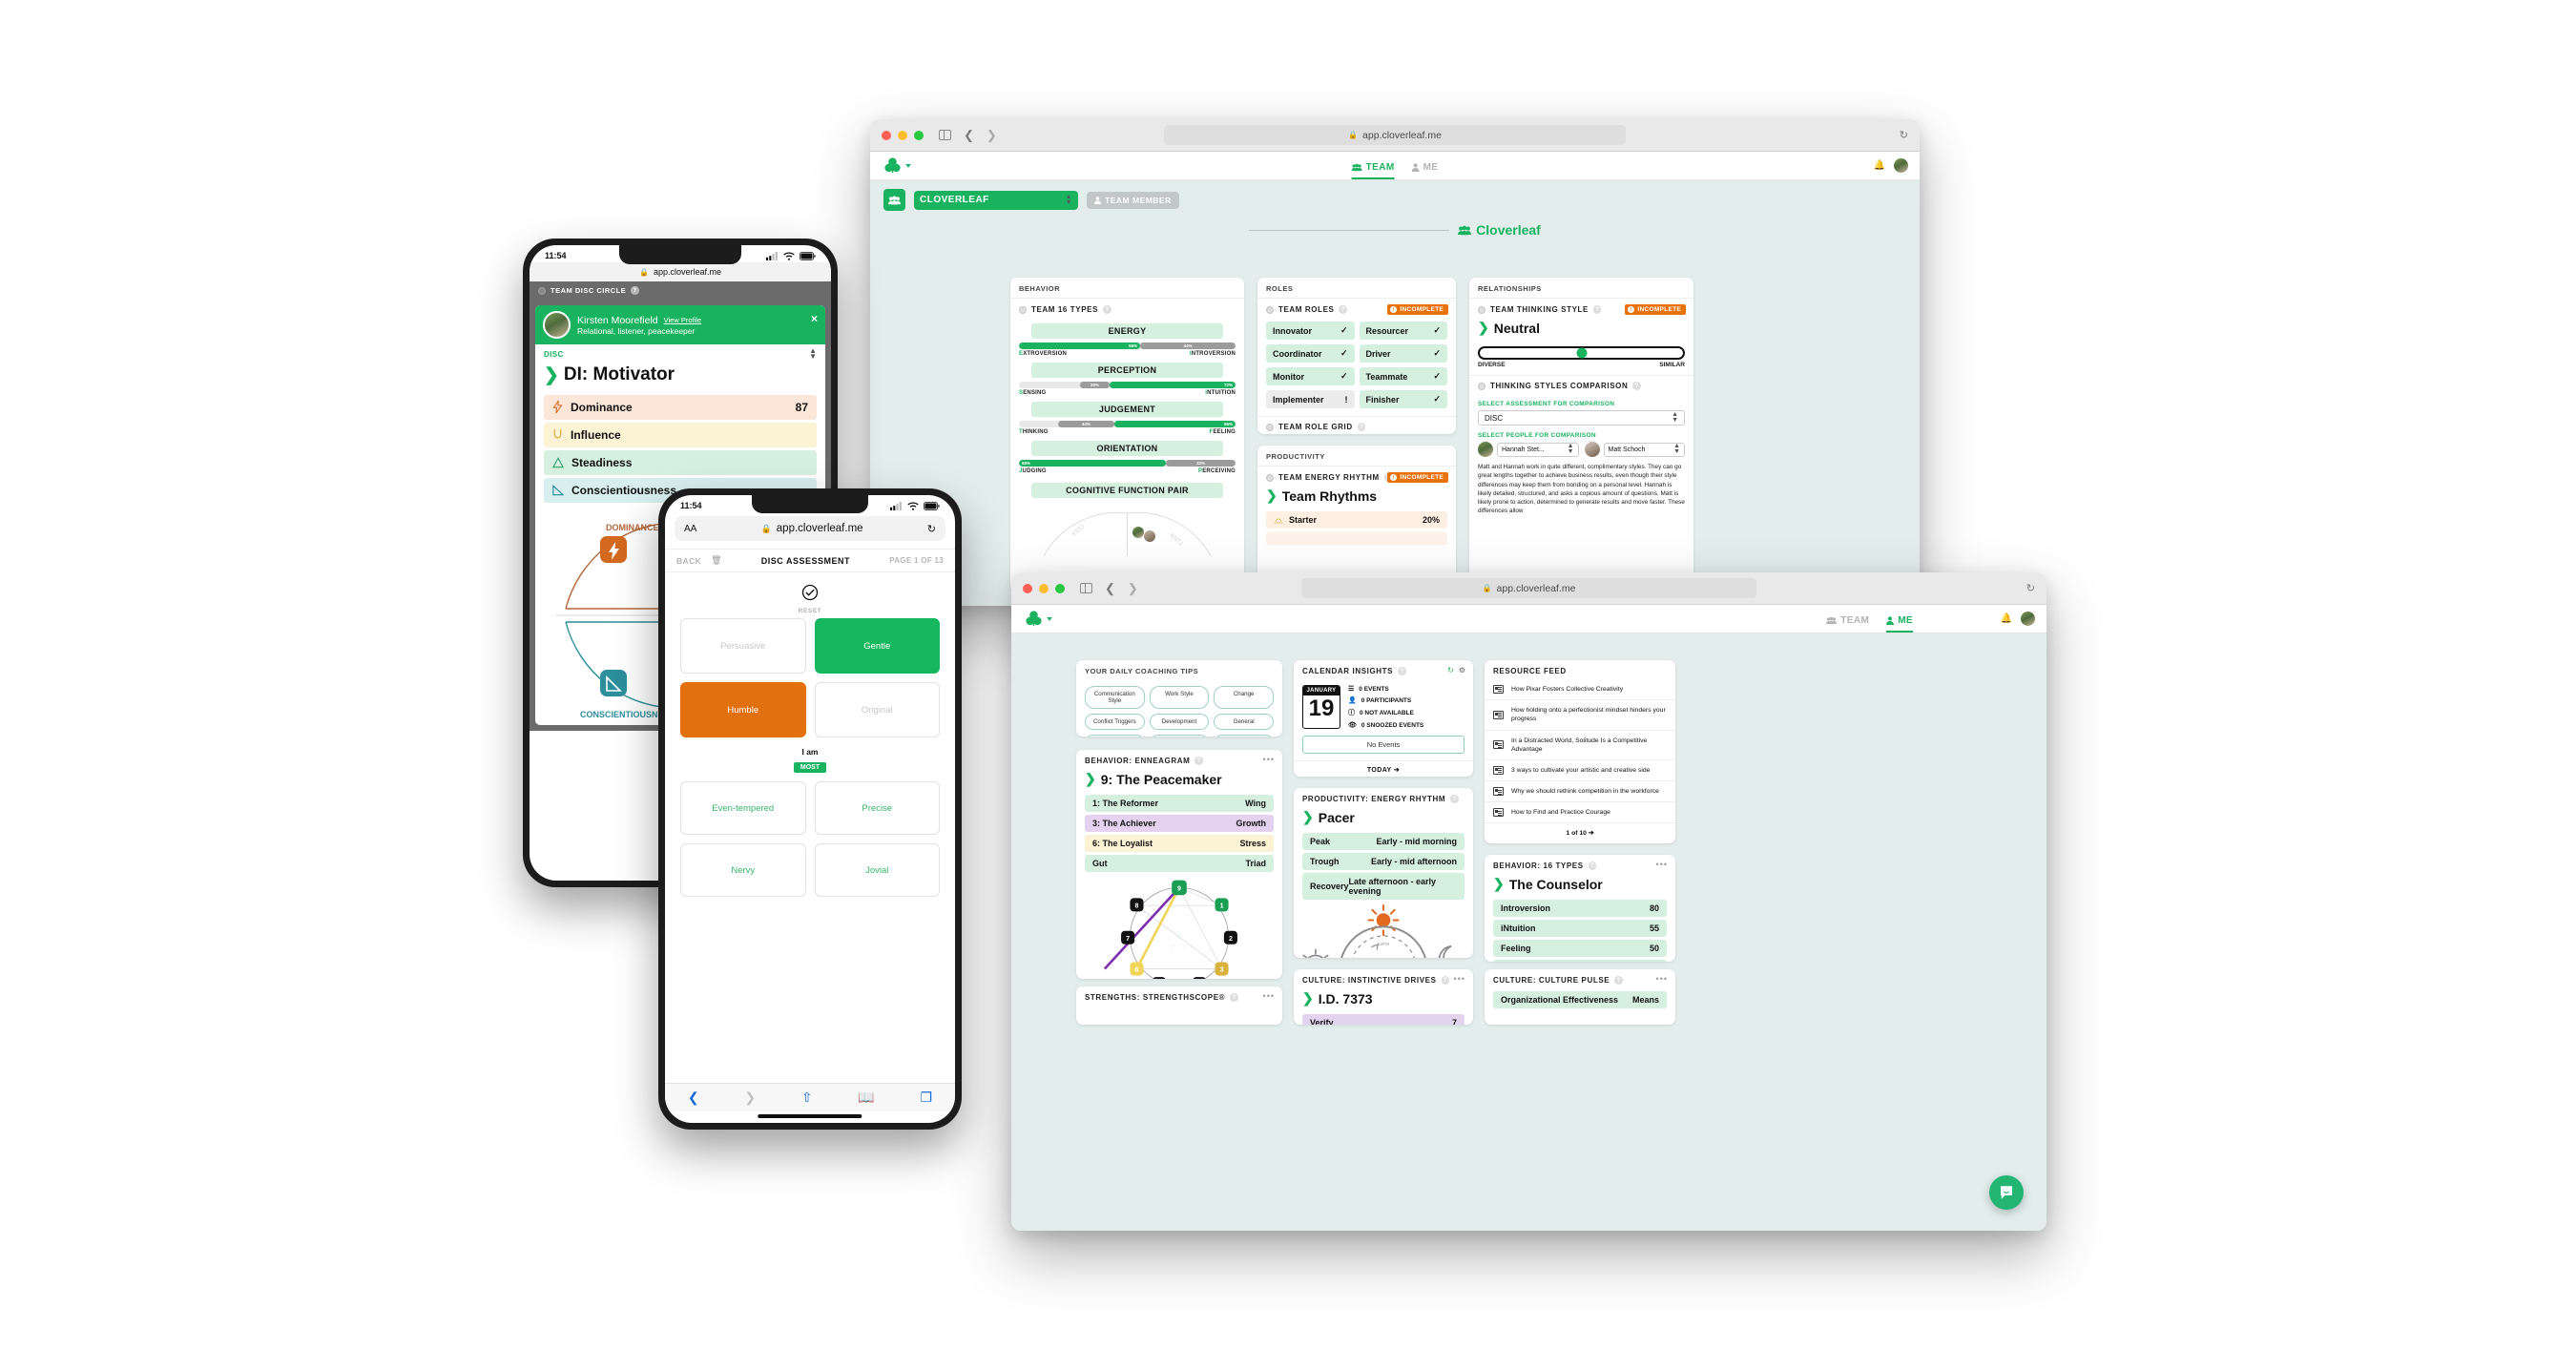 The height and width of the screenshot is (1349, 2576). Describe the element at coordinates (1462, 670) in the screenshot. I see `gear-icon: ⚙` at that location.